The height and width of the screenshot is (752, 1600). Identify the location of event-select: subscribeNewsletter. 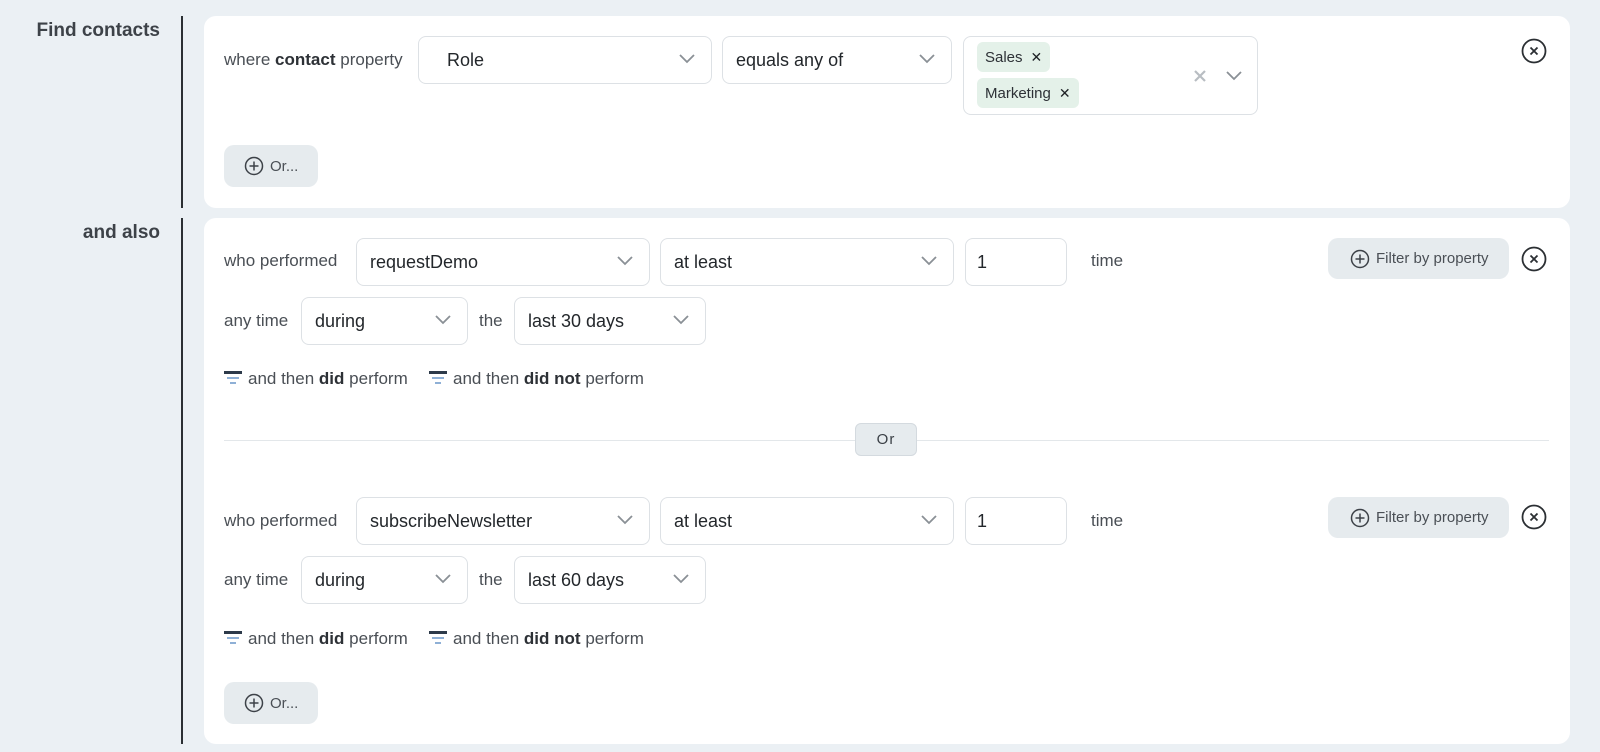
(503, 521).